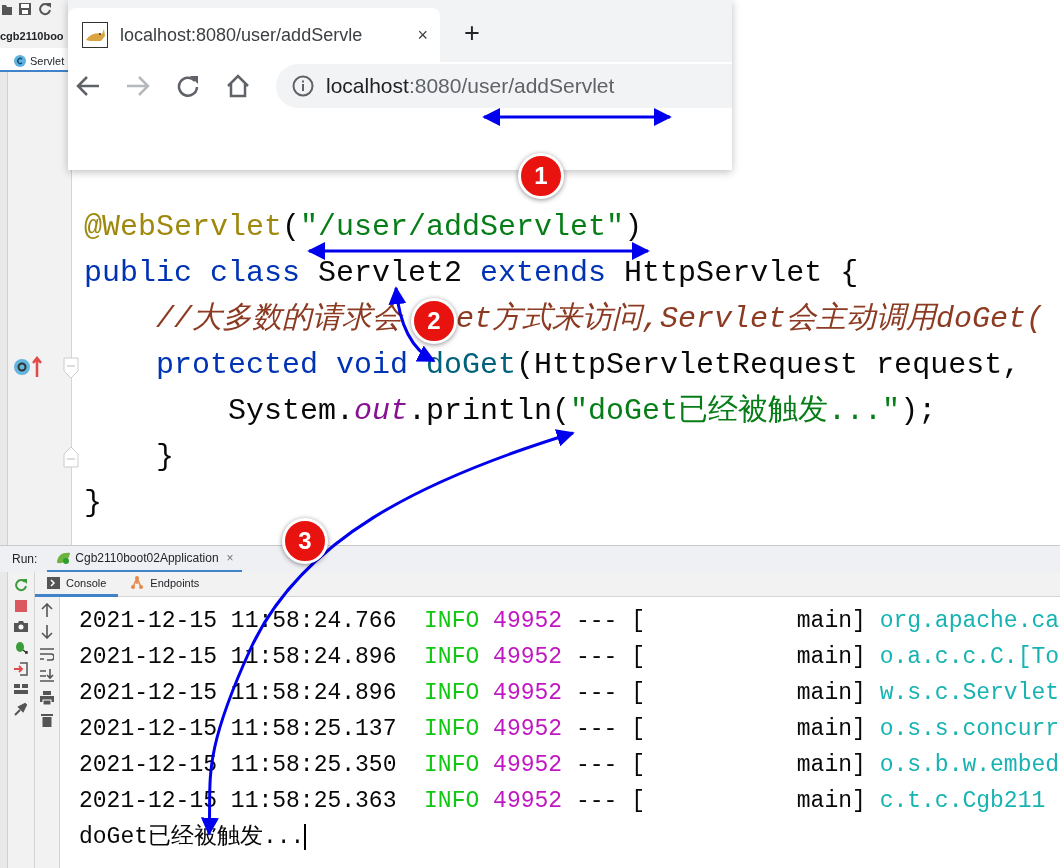 The width and height of the screenshot is (1060, 868). I want to click on code-line: protected void doGet(HttpServletRequest request,, so click(588, 365).